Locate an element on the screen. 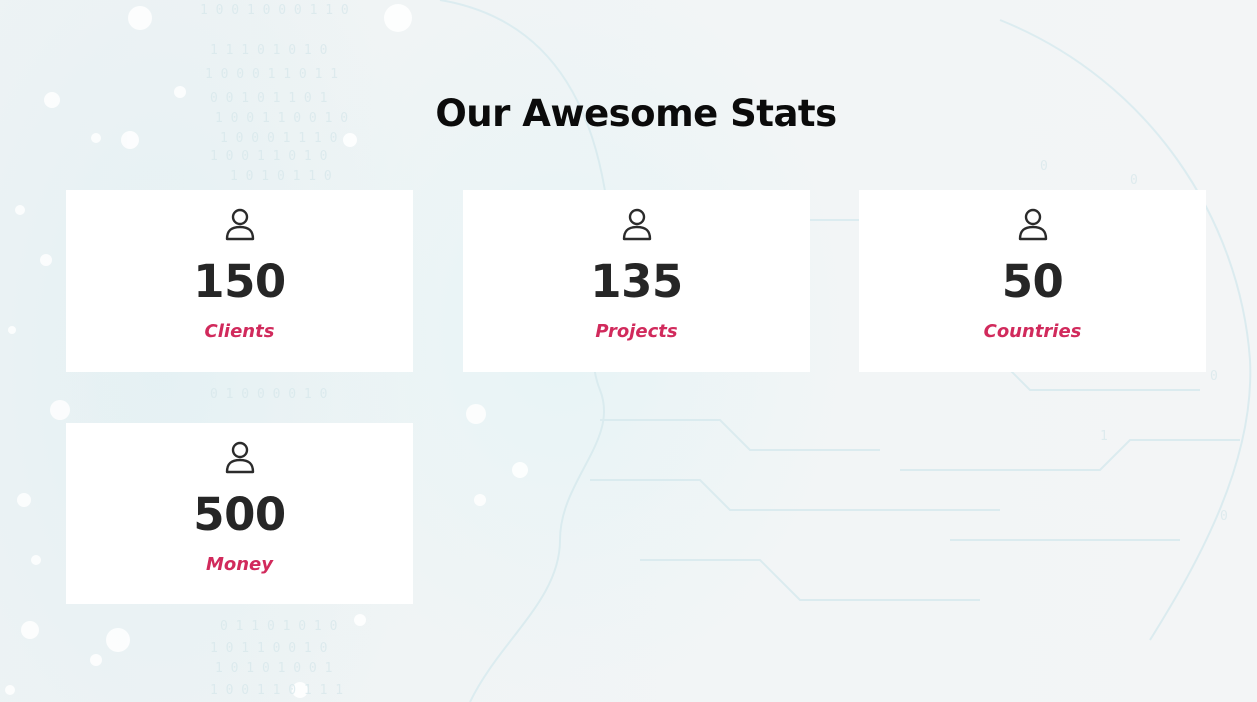 This screenshot has height=702, width=1257. stat-card-money: 500 Money is located at coordinates (239, 513).